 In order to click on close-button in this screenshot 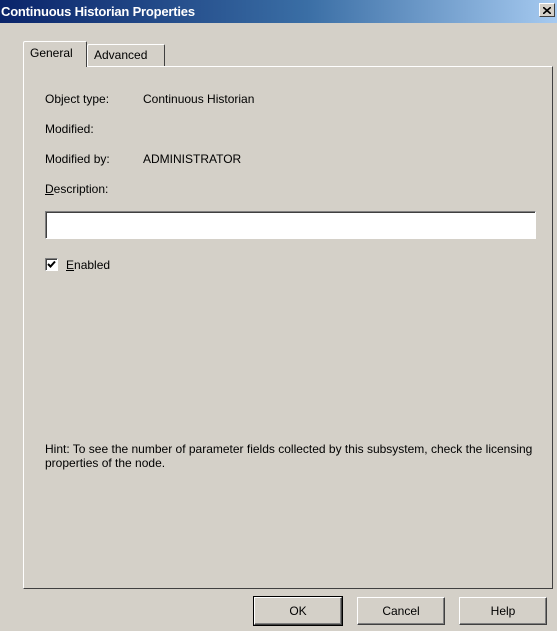, I will do `click(547, 10)`.